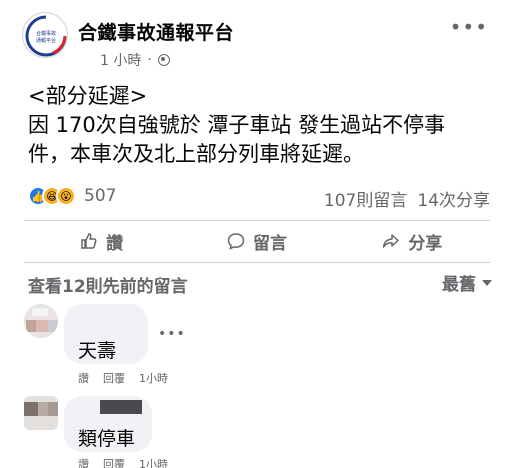 The image size is (510, 468). I want to click on page-avatar: 合鐵事故 通報平台, so click(45, 35).